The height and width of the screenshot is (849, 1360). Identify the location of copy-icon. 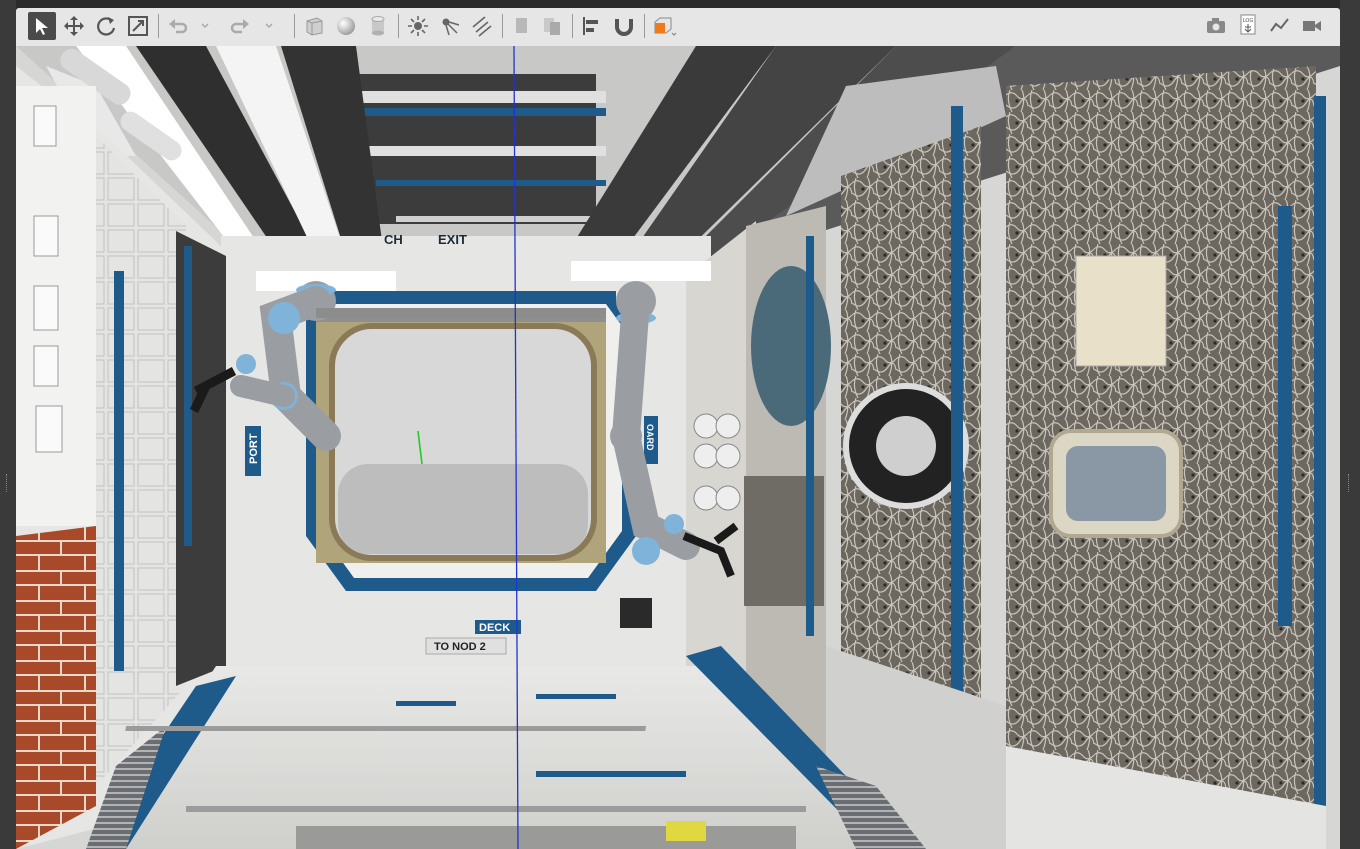
(521, 25).